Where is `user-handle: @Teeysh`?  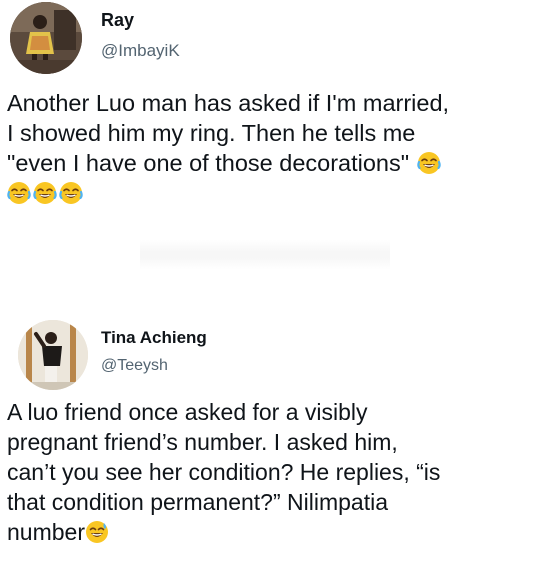 user-handle: @Teeysh is located at coordinates (134, 366).